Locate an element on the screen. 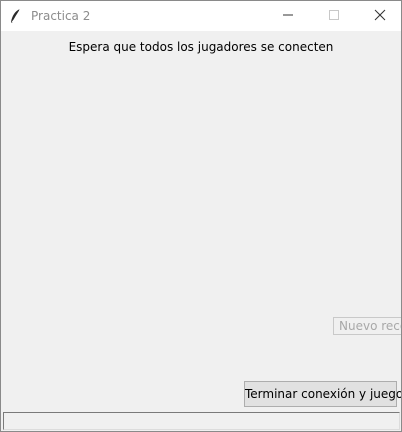 The width and height of the screenshot is (402, 432). close-button is located at coordinates (379, 16).